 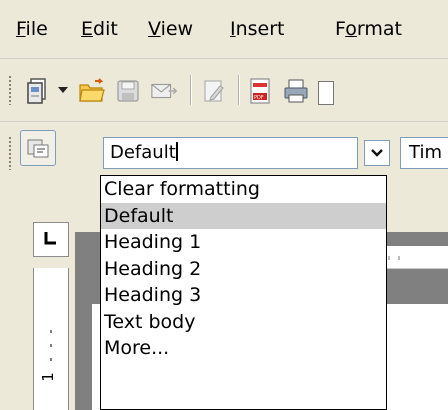 What do you see at coordinates (47, 377) in the screenshot?
I see `vertical-ruler-label: 1` at bounding box center [47, 377].